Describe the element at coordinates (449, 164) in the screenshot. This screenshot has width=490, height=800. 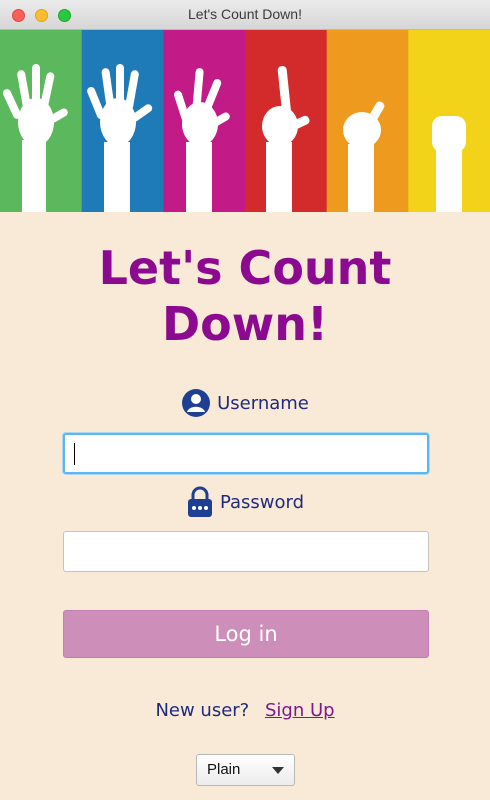
I see `hand-six-icon` at that location.